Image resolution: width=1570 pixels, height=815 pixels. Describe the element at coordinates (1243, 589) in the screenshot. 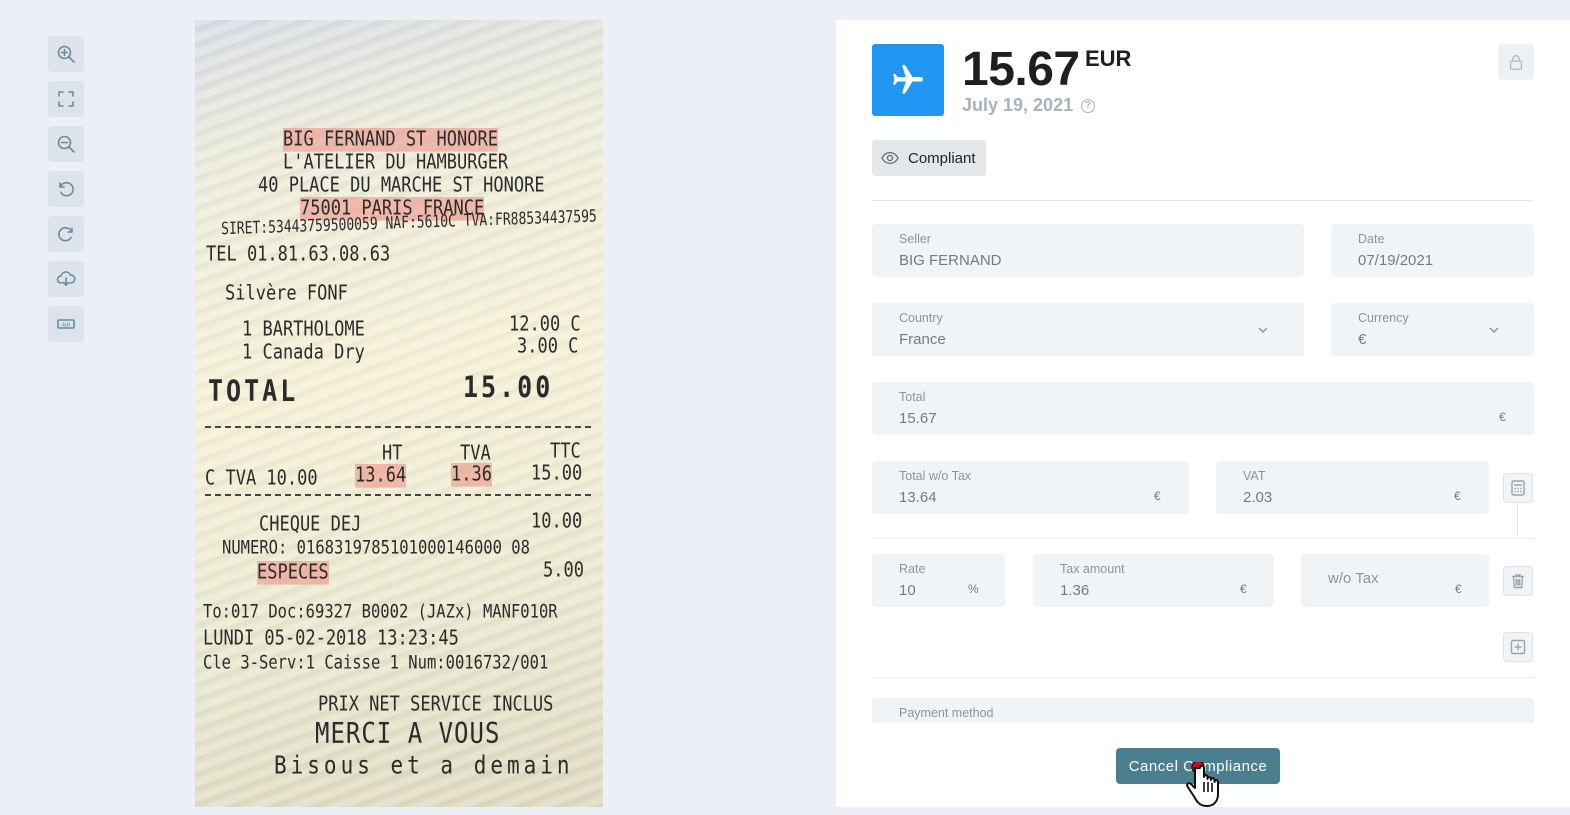

I see `tax-amount-symbol: €` at that location.